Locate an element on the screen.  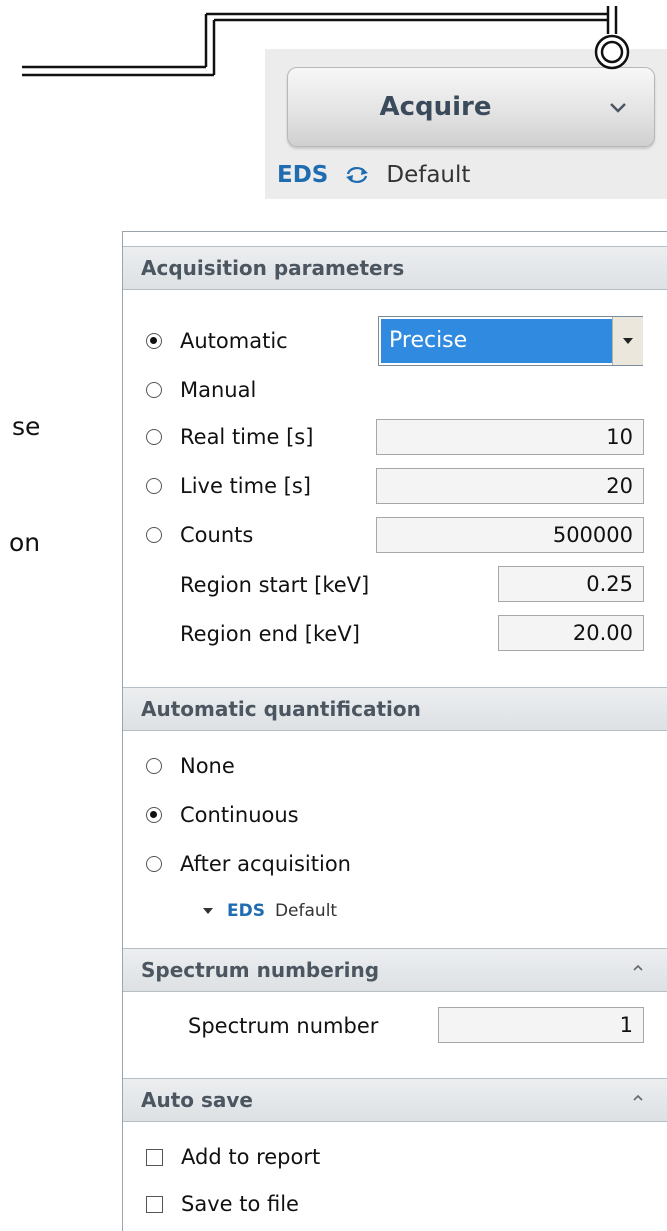
acquire-button-label: Acquire is located at coordinates (435, 107).